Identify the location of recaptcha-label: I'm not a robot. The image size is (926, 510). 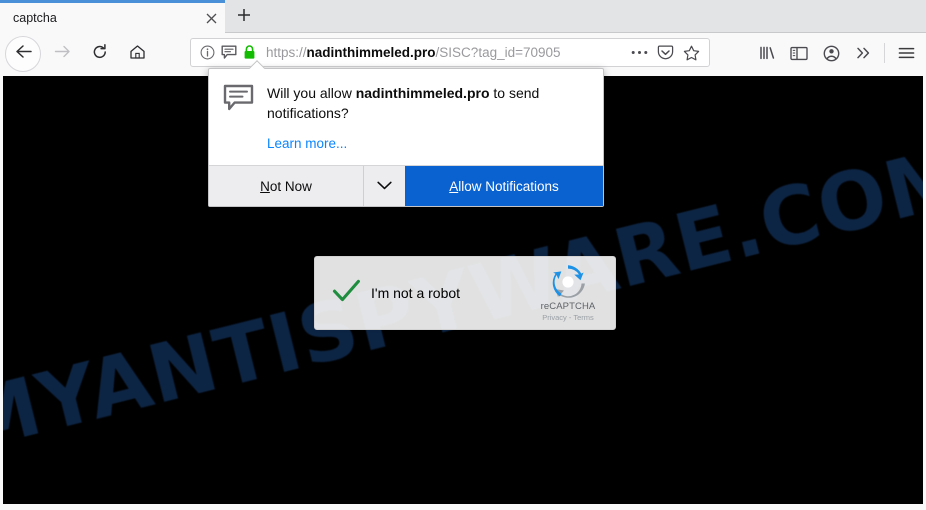
(416, 293).